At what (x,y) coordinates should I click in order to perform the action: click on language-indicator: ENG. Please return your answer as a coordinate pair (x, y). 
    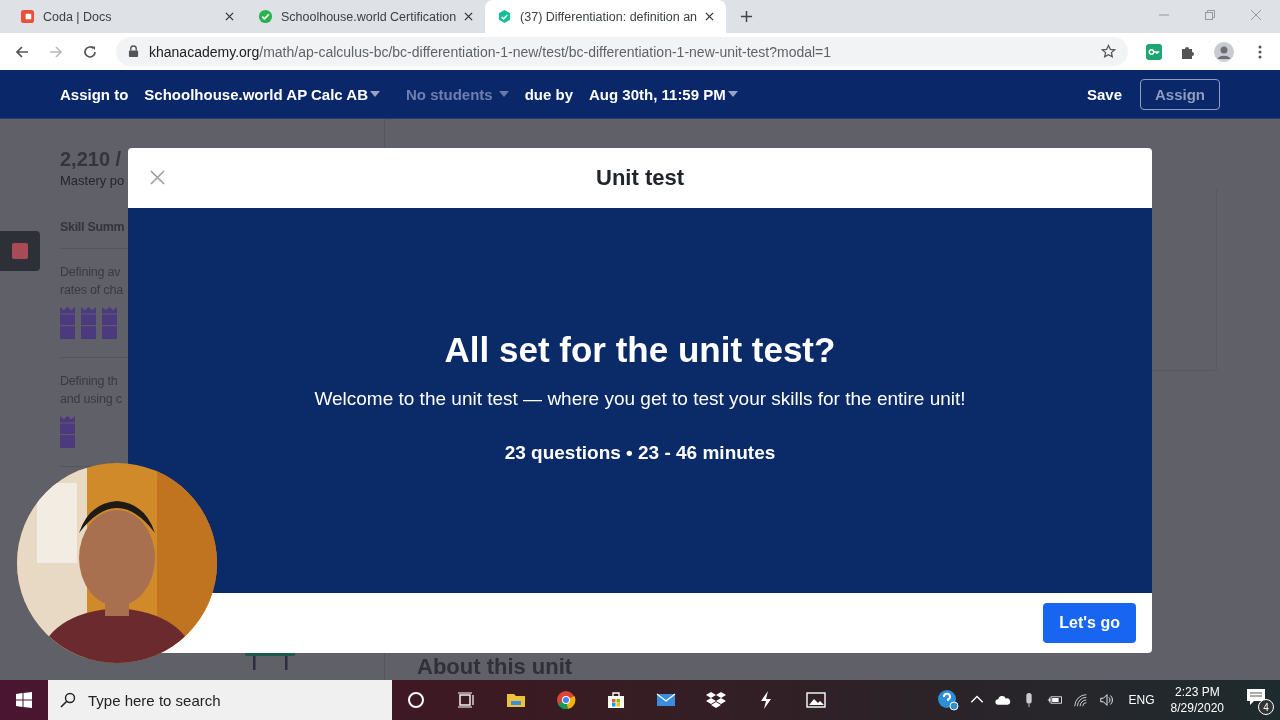
    Looking at the image, I should click on (1141, 700).